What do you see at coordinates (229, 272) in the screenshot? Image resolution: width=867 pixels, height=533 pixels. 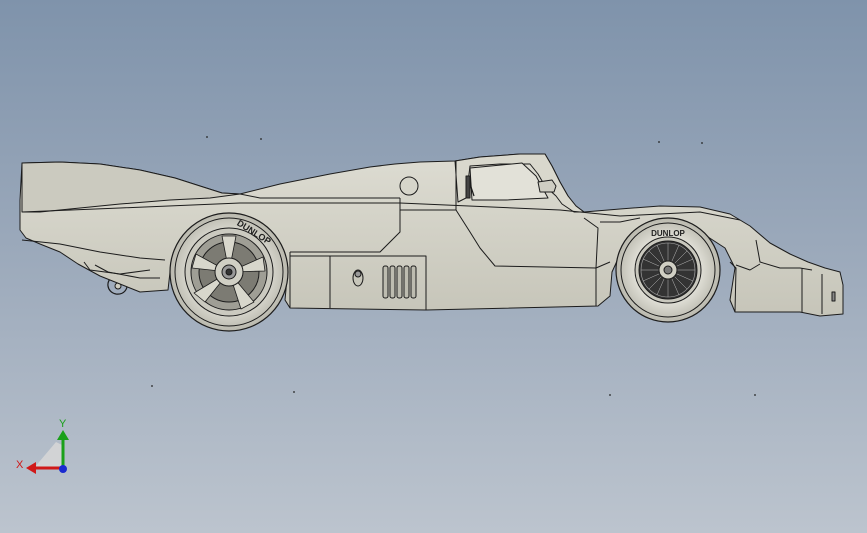 I see `rear-wheel: DUNLOP` at bounding box center [229, 272].